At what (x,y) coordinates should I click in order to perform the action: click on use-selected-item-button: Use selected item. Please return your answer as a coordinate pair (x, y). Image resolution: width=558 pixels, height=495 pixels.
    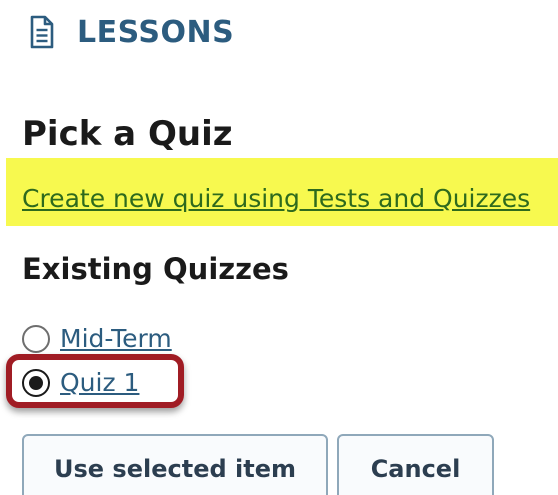
    Looking at the image, I should click on (175, 464).